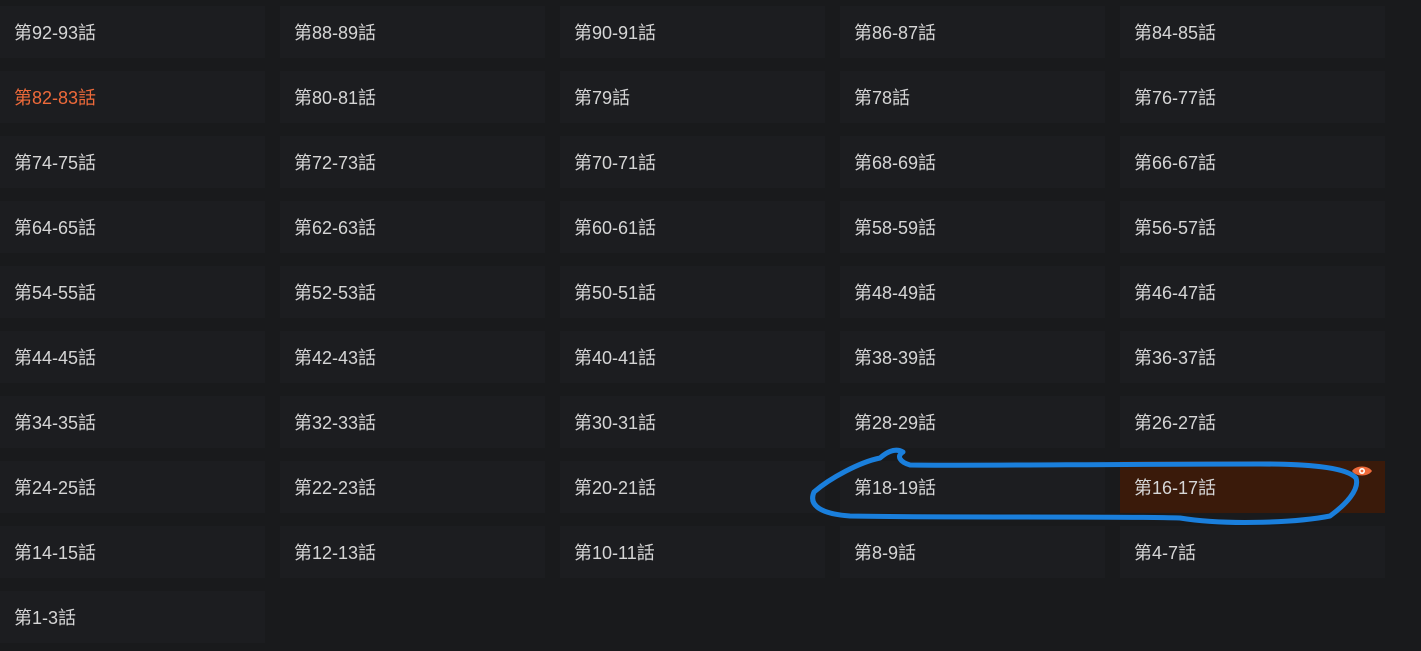 The width and height of the screenshot is (1421, 651). What do you see at coordinates (1252, 162) in the screenshot?
I see `episode-item: 第66-67話` at bounding box center [1252, 162].